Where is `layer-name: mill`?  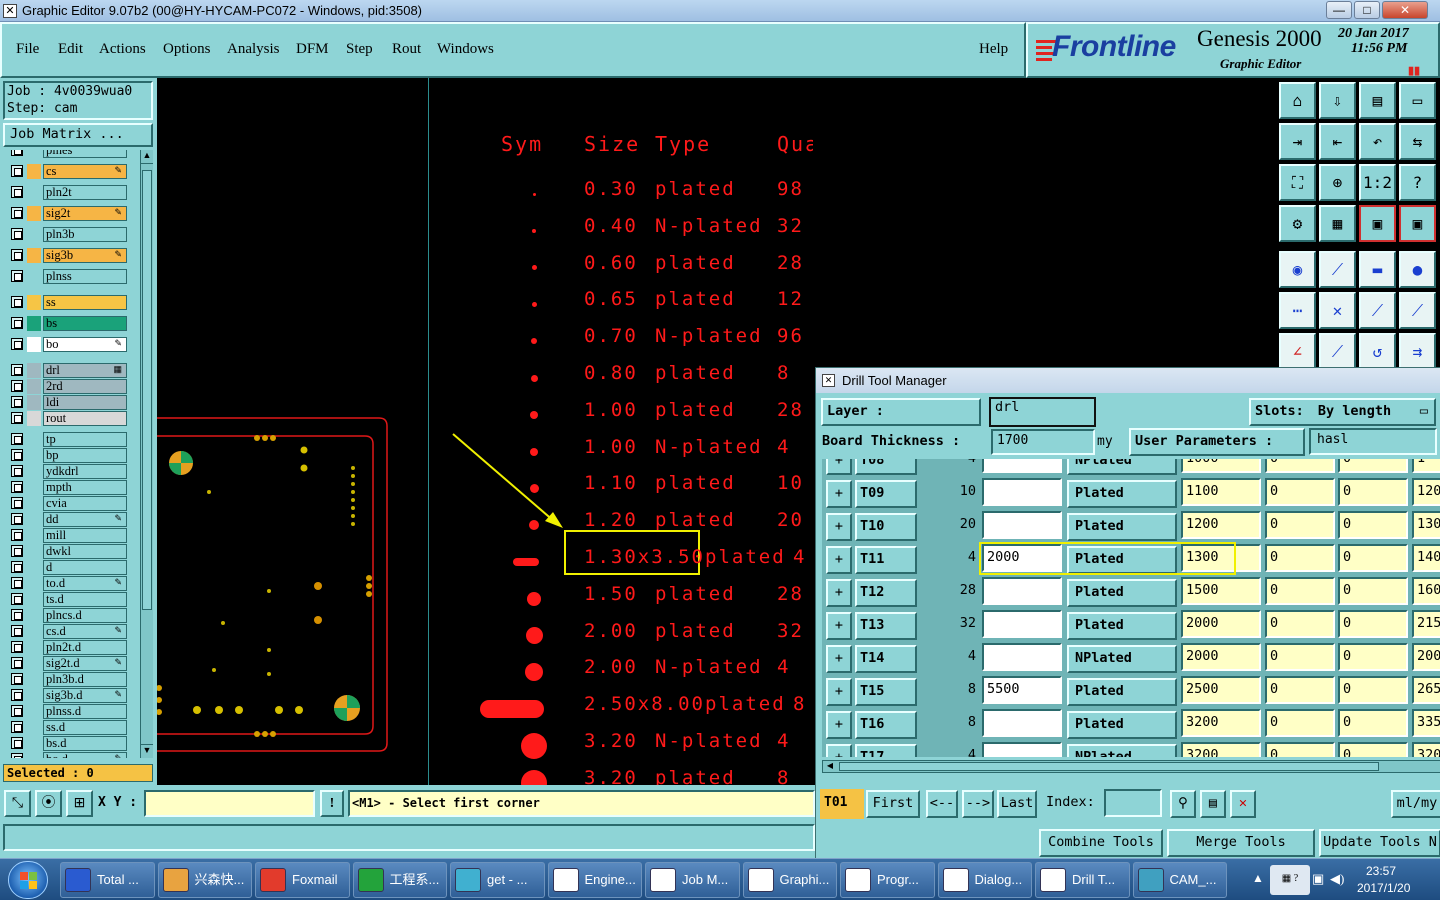 layer-name: mill is located at coordinates (85, 535).